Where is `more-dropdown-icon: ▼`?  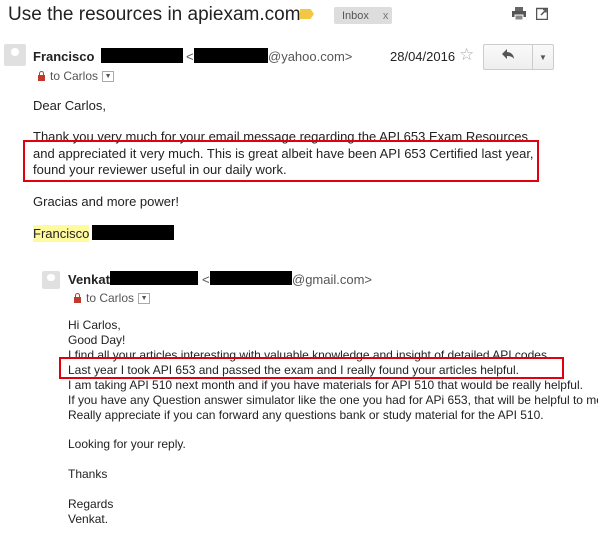 more-dropdown-icon: ▼ is located at coordinates (543, 57).